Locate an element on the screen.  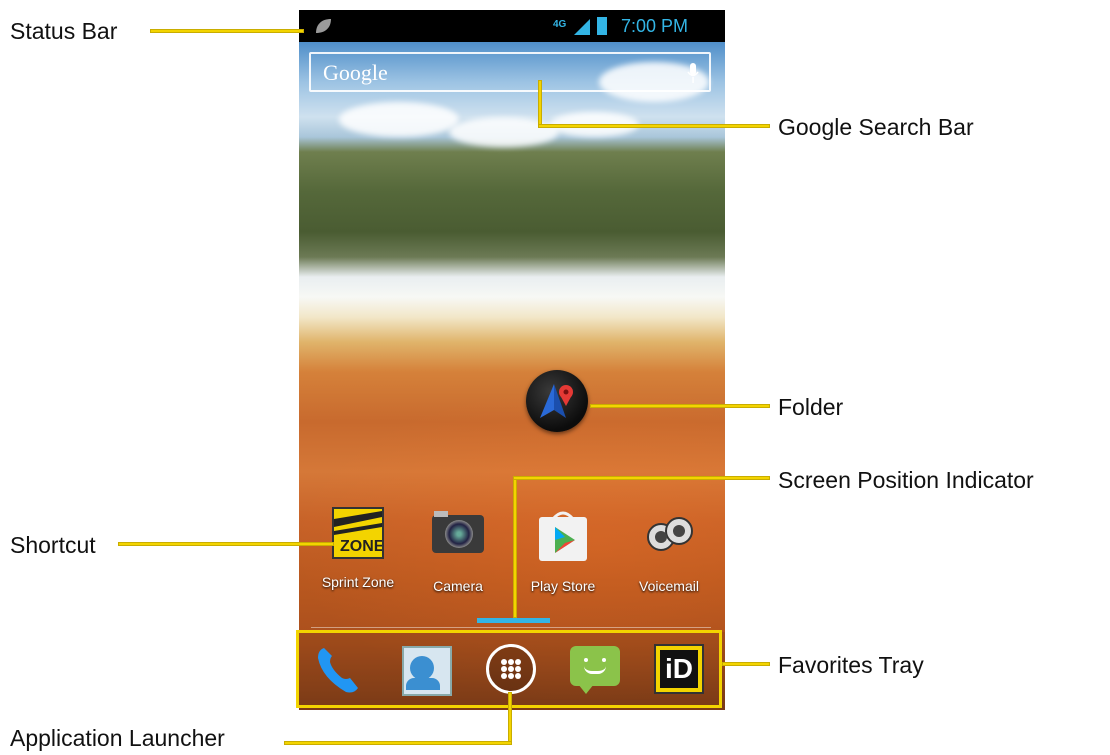
callout-favorites-tray: Favorites Tray is located at coordinates (851, 665).